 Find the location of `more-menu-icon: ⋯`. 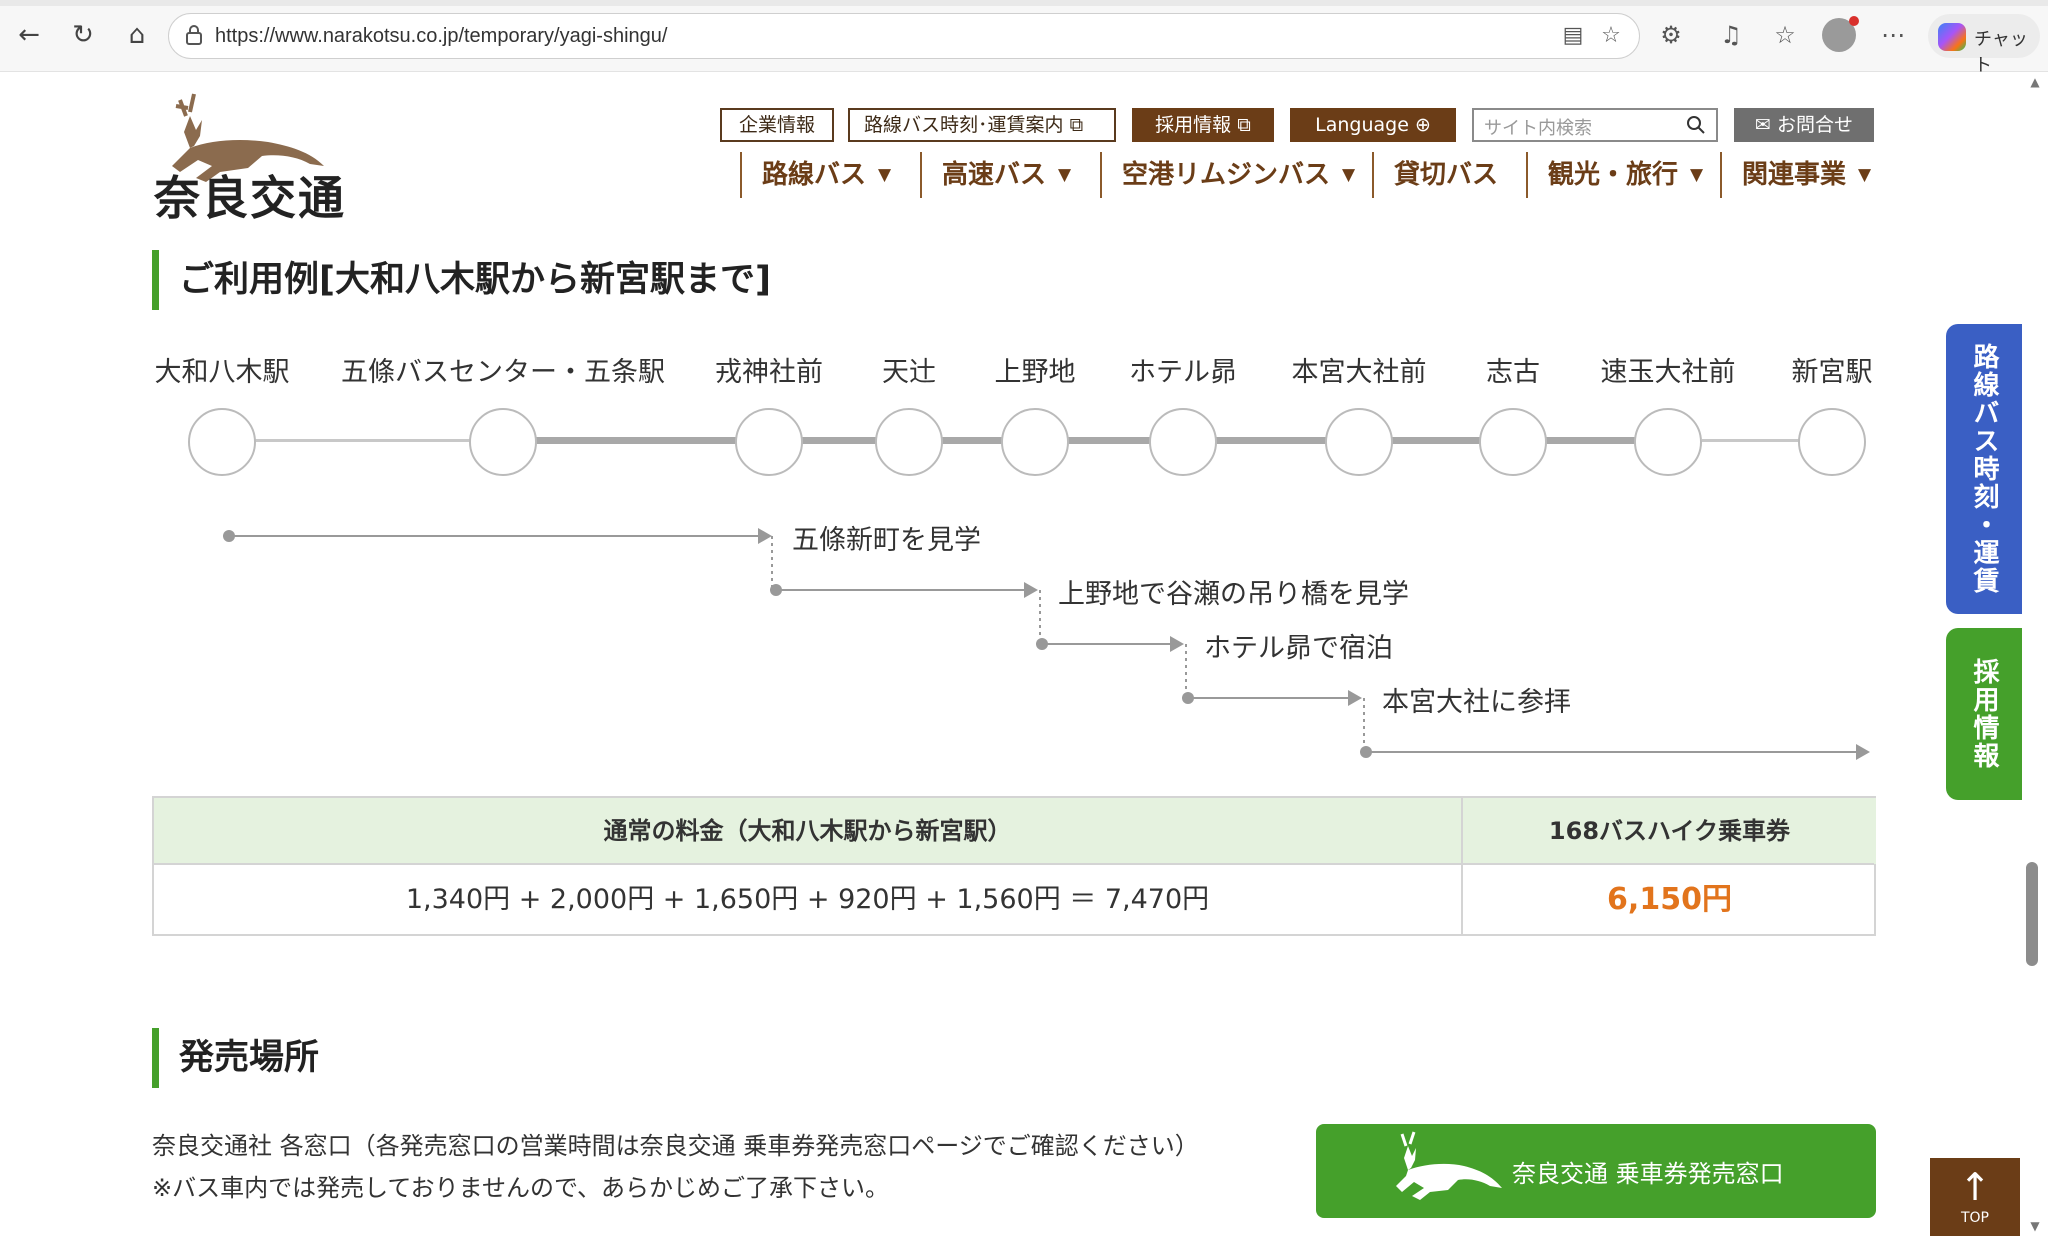

more-menu-icon: ⋯ is located at coordinates (1893, 35).